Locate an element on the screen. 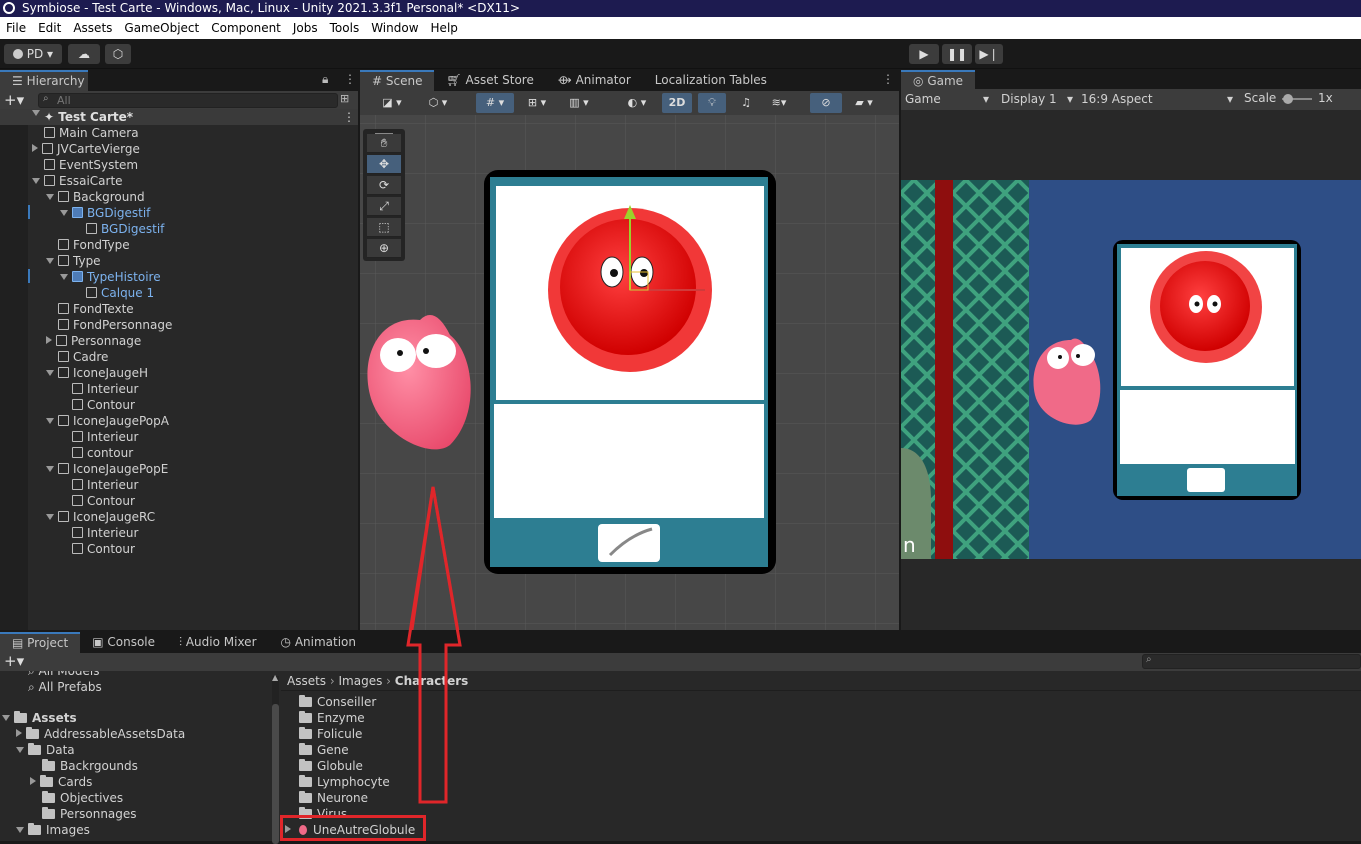 Image resolution: width=1361 pixels, height=844 pixels. tab-asset-store: 🛒︎ Asset Store is located at coordinates (489, 80).